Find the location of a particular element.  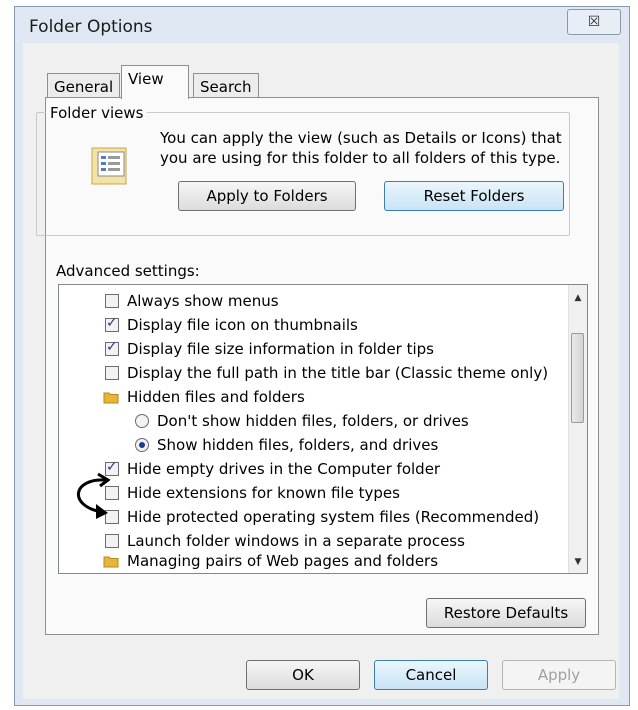

tab-general: General is located at coordinates (84, 86).